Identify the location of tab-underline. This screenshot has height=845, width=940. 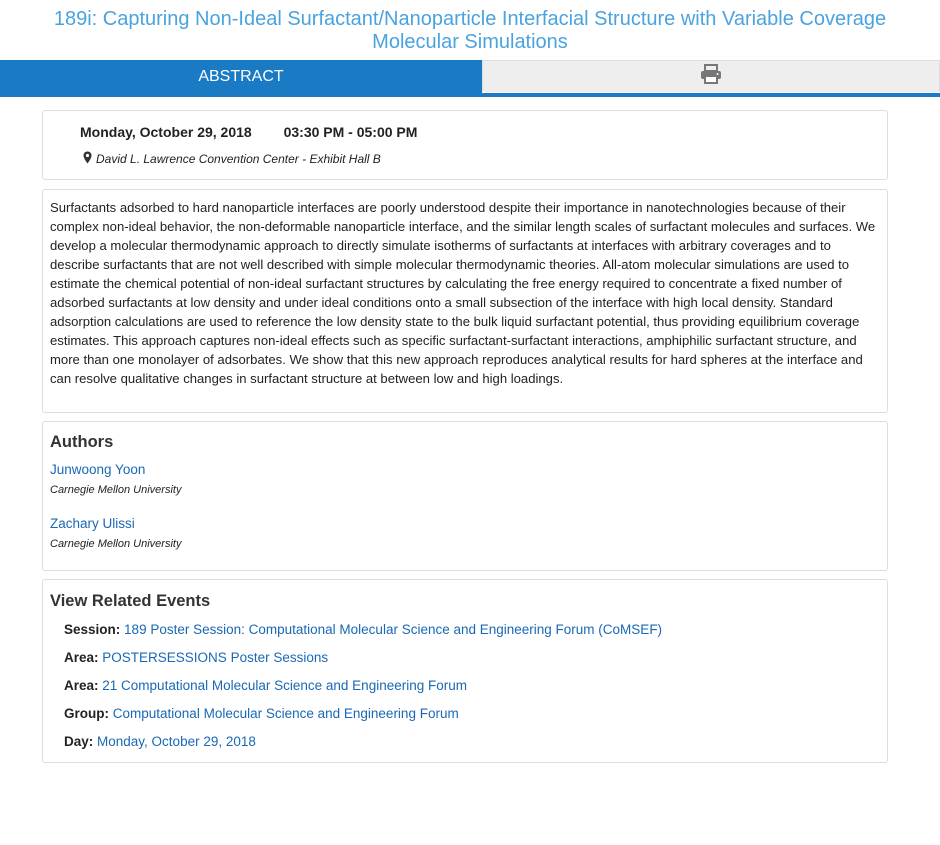
(470, 95).